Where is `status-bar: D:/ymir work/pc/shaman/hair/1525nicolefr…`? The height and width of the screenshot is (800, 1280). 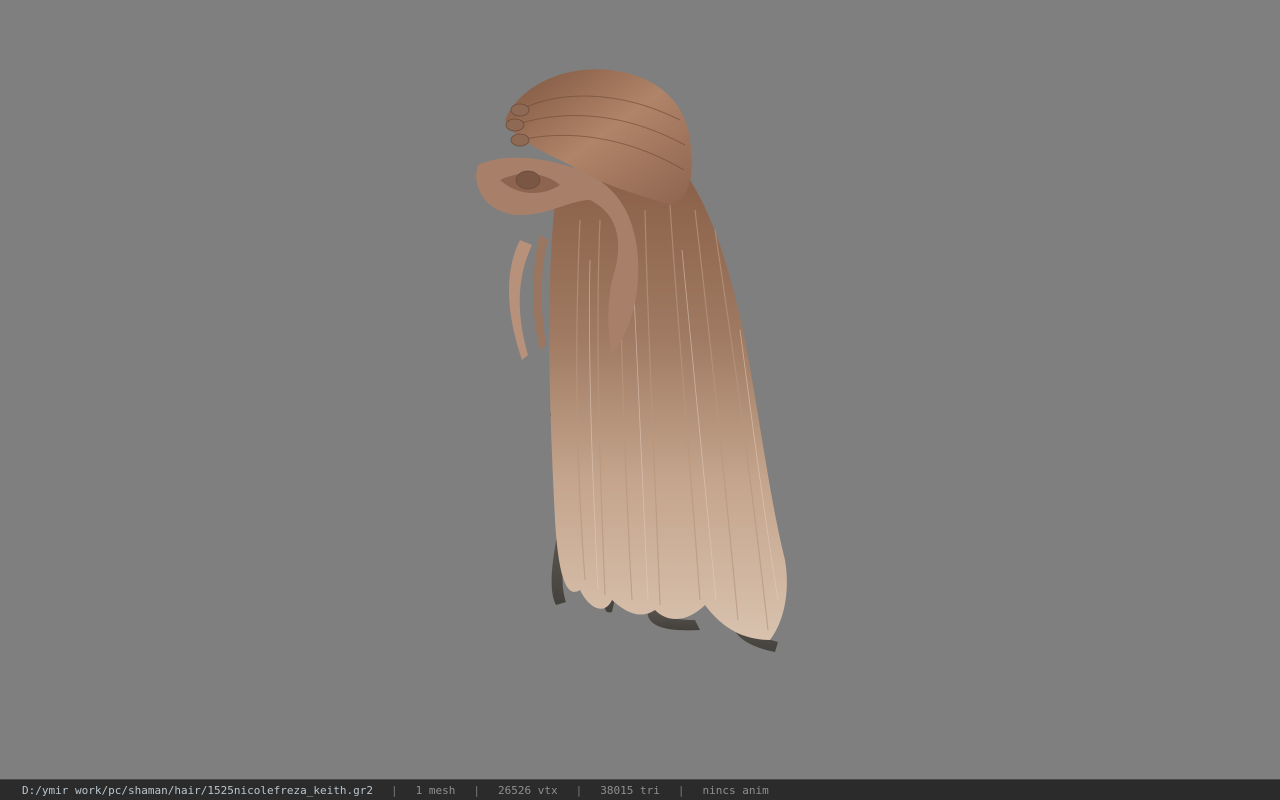
status-bar: D:/ymir work/pc/shaman/hair/1525nicolefr… is located at coordinates (640, 789).